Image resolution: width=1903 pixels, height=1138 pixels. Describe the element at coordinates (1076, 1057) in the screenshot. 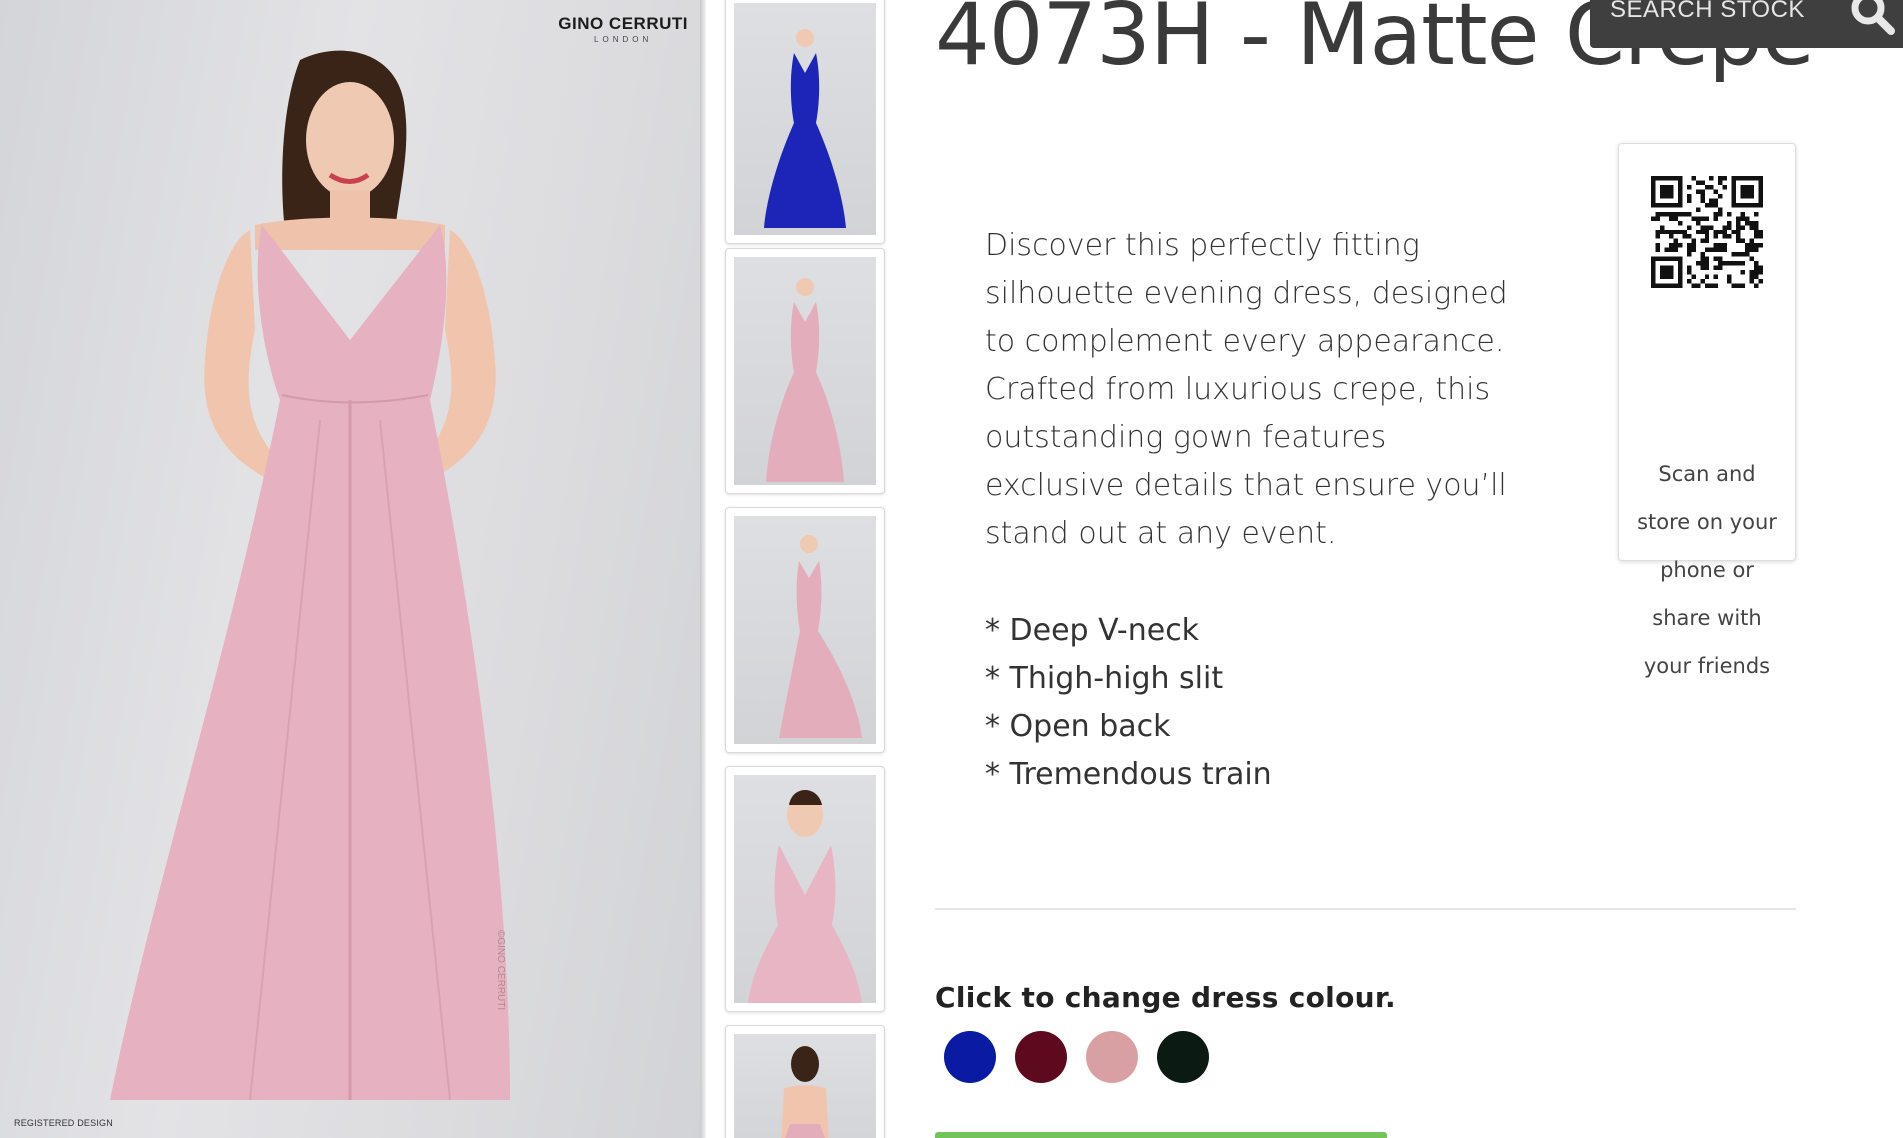

I see `colour-swatches` at that location.